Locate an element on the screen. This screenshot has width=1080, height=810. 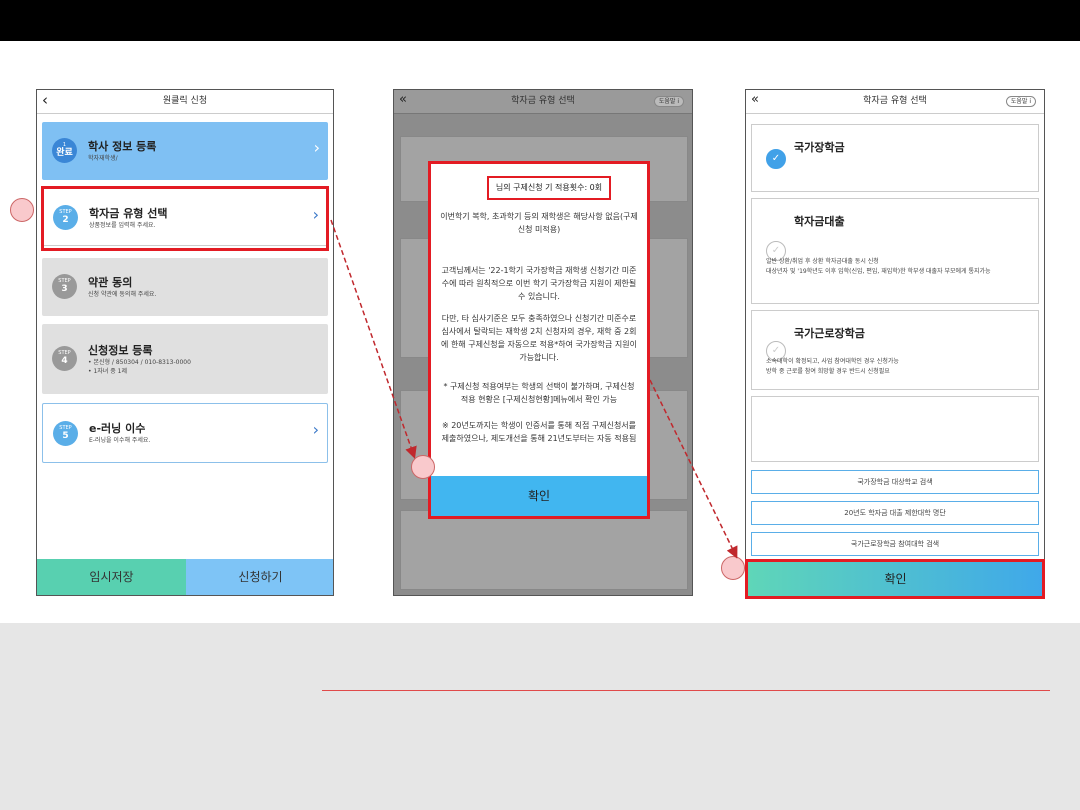
arrow-step2-to-dialog is located at coordinates (373, 339).